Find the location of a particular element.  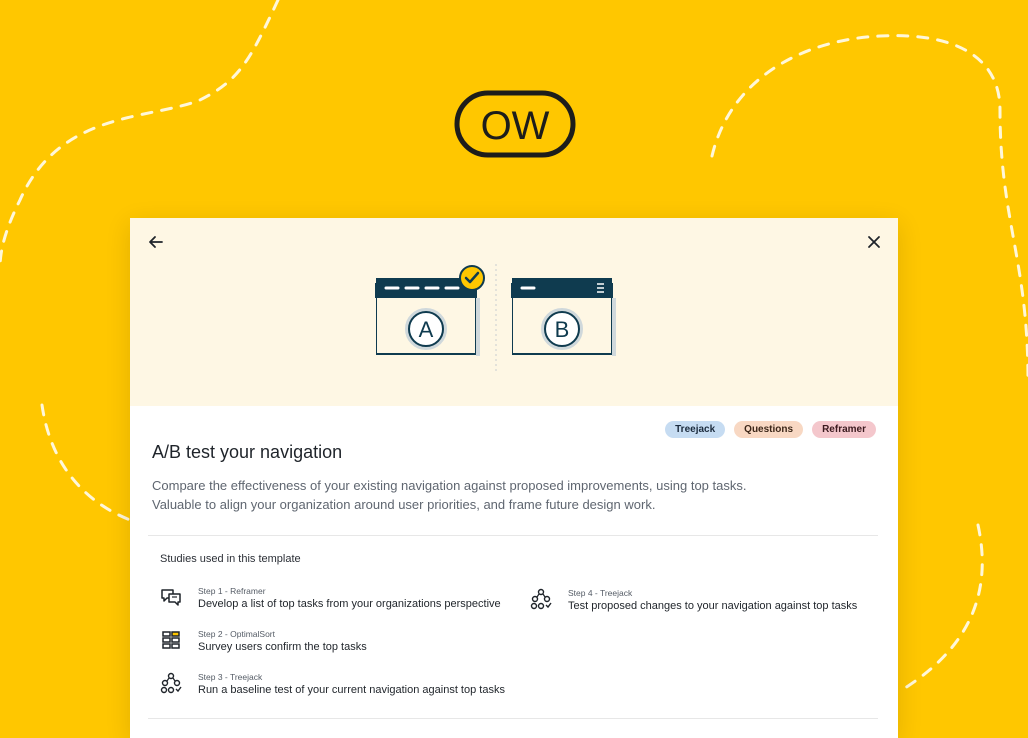

study-tags: Treejack Questions Reframer is located at coordinates (770, 429).